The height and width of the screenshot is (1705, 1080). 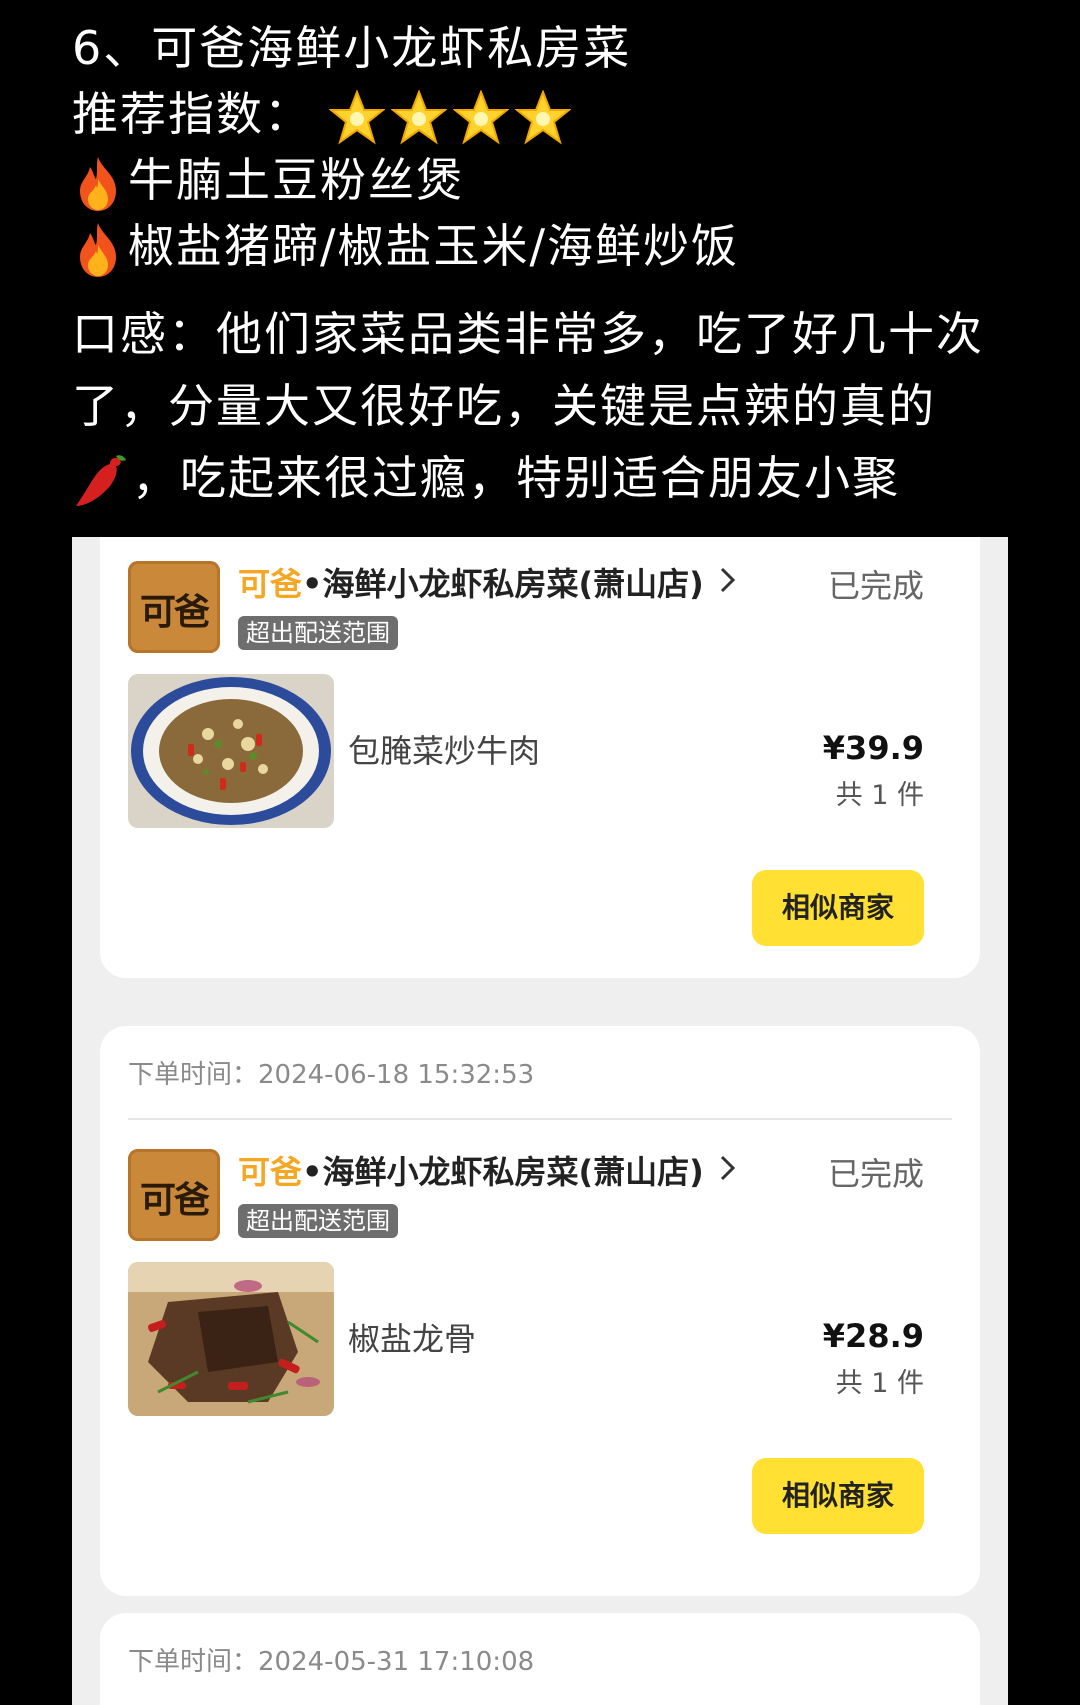 What do you see at coordinates (540, 1659) in the screenshot?
I see `order-card: 下单时间：2024-05-31 17:10:08` at bounding box center [540, 1659].